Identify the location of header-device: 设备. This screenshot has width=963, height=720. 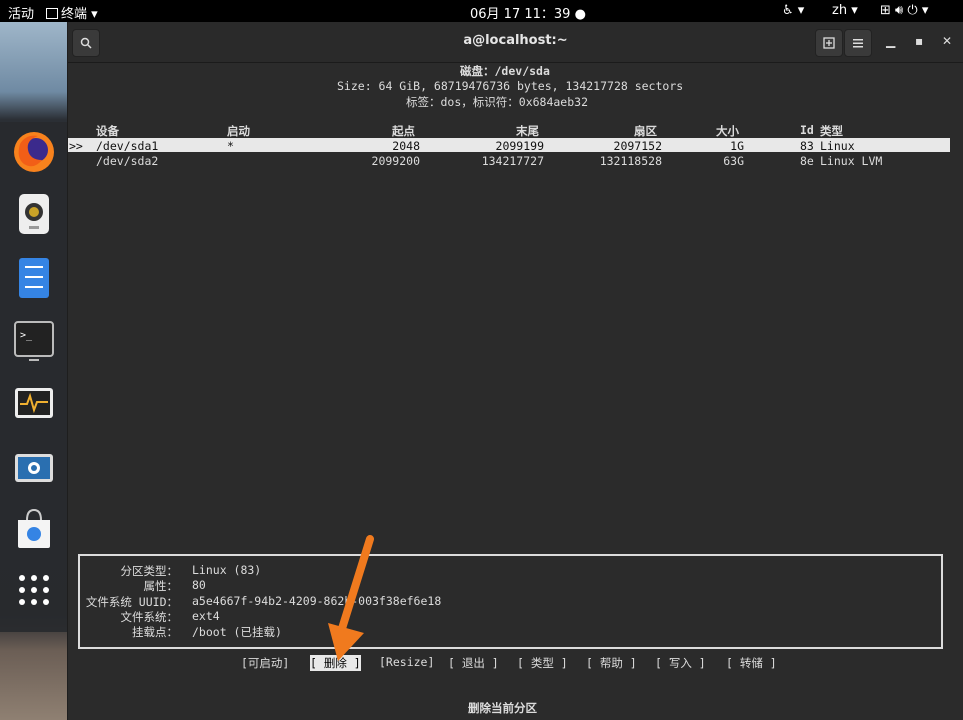
(107, 131).